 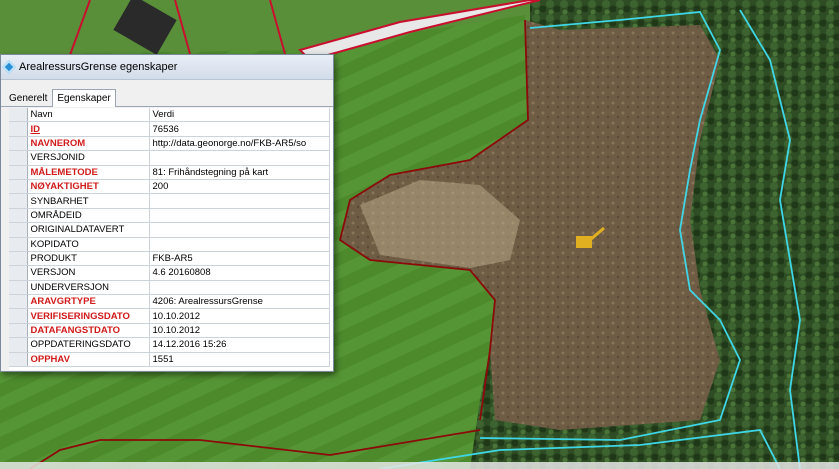 What do you see at coordinates (239, 144) in the screenshot?
I see `property-value: http://data.geonorge.no/FKB-AR5/so` at bounding box center [239, 144].